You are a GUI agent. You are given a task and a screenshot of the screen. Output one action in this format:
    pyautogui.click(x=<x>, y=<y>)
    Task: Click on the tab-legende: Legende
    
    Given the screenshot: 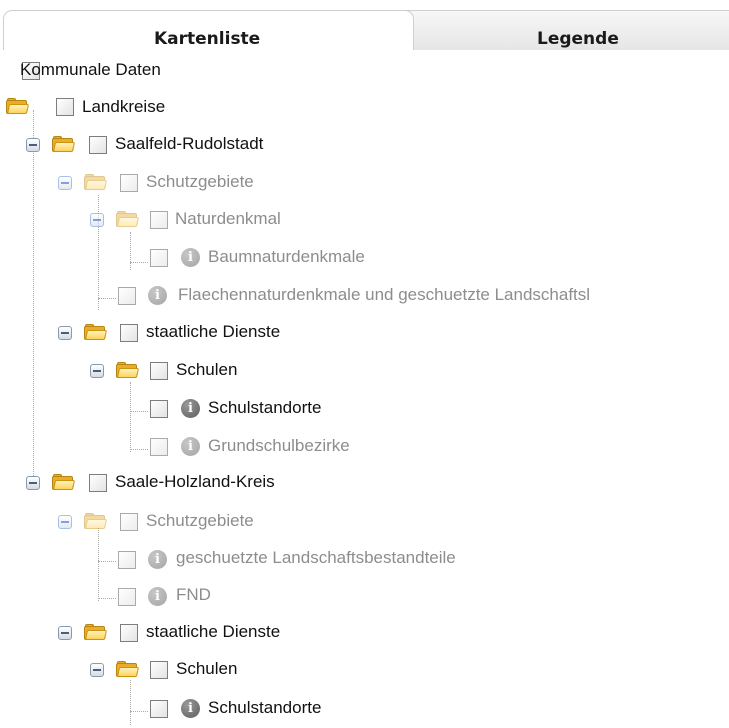 What is the action you would take?
    pyautogui.click(x=557, y=30)
    